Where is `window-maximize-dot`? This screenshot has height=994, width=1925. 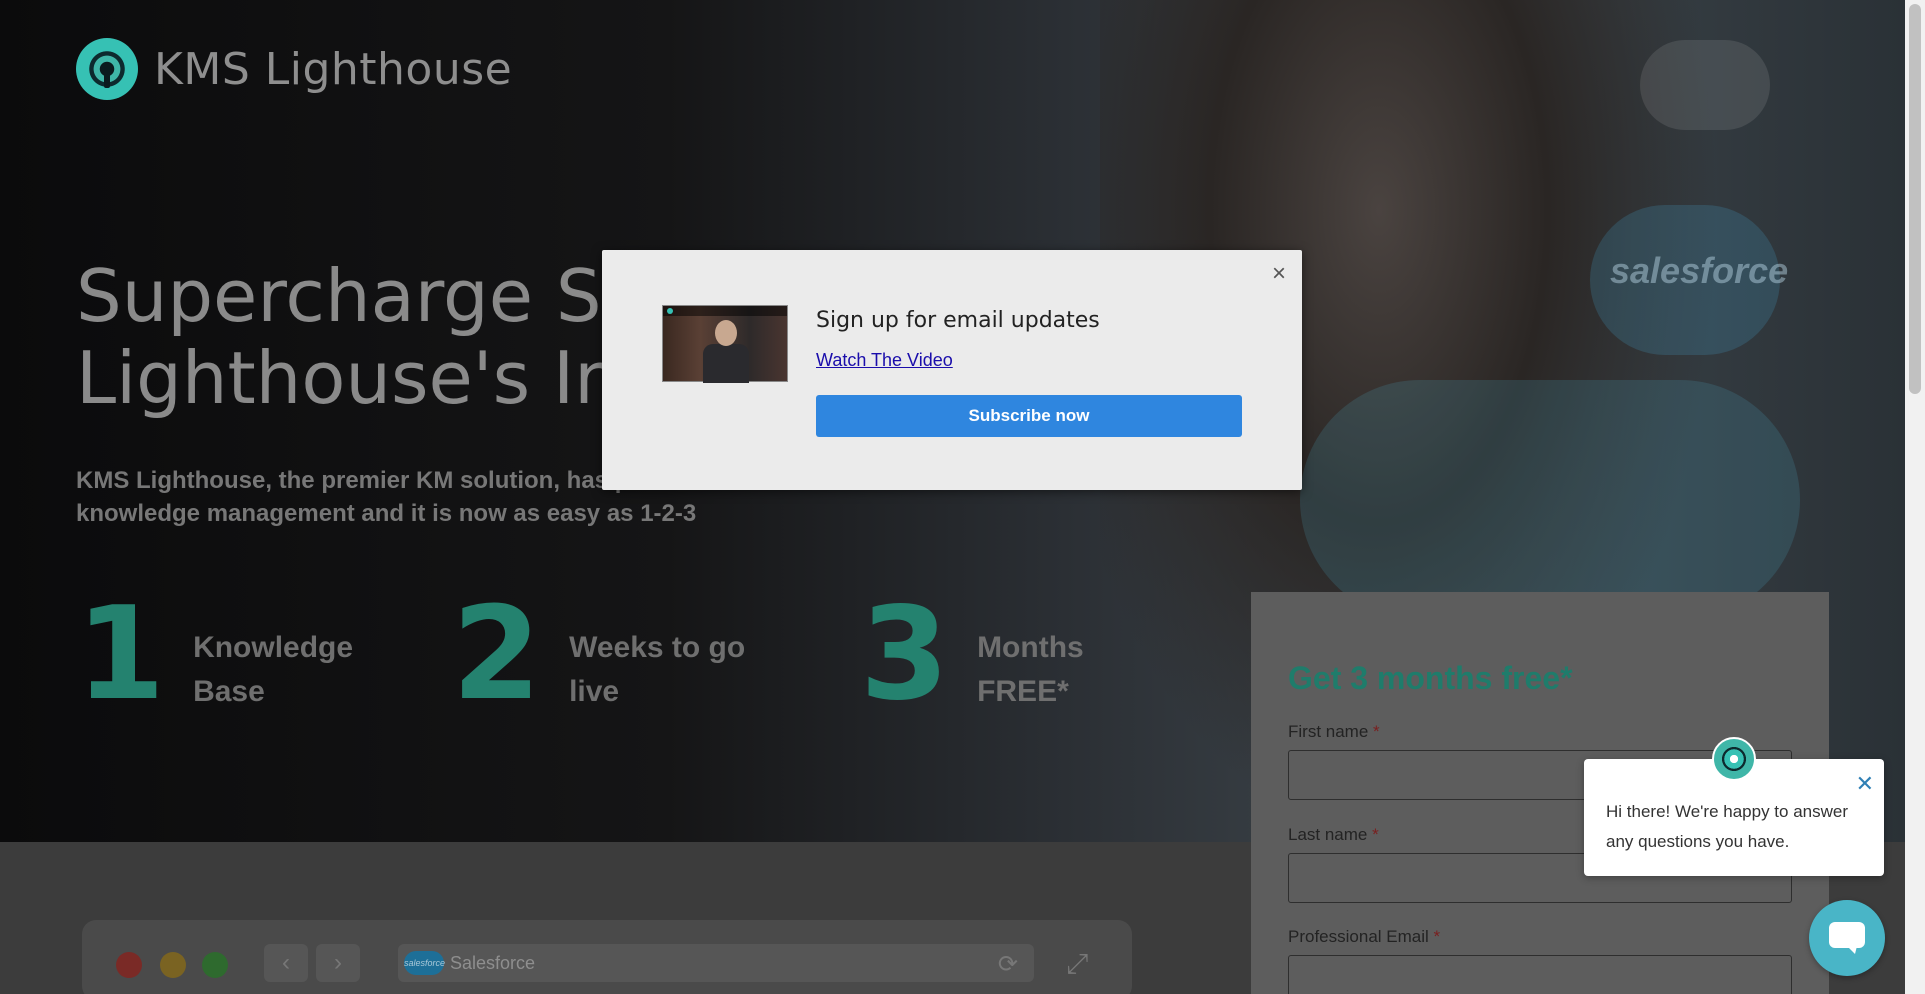
window-maximize-dot is located at coordinates (215, 965).